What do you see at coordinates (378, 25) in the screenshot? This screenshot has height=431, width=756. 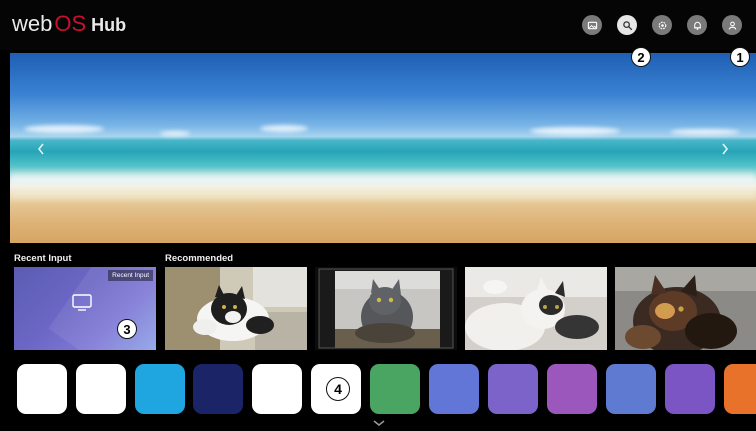 I see `top-bar: web OS Hub` at bounding box center [378, 25].